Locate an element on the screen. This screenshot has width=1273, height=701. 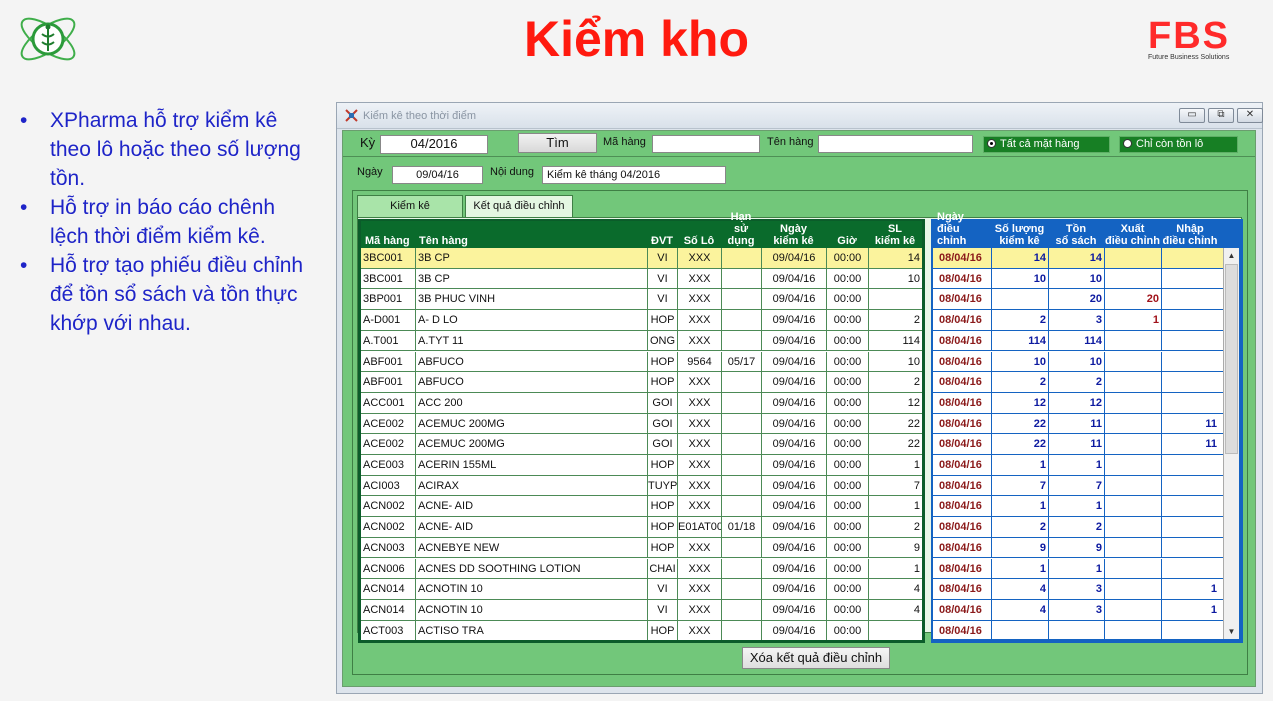
ngay-input: 09/04/16 is located at coordinates (437, 175).